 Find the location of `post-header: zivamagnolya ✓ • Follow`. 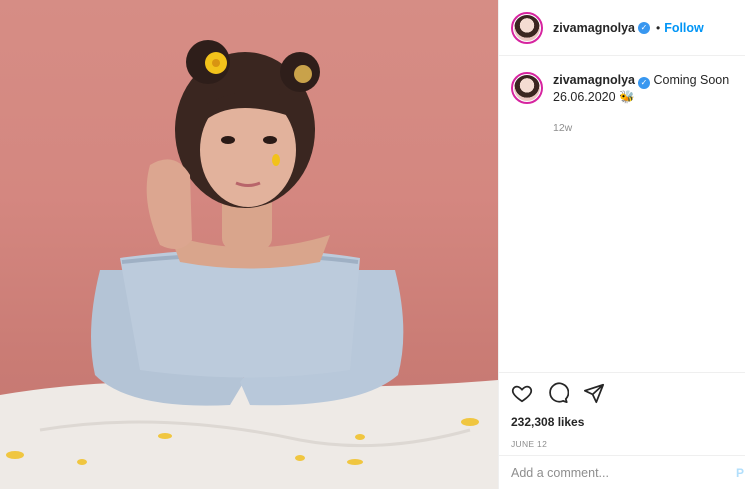

post-header: zivamagnolya ✓ • Follow is located at coordinates (622, 28).